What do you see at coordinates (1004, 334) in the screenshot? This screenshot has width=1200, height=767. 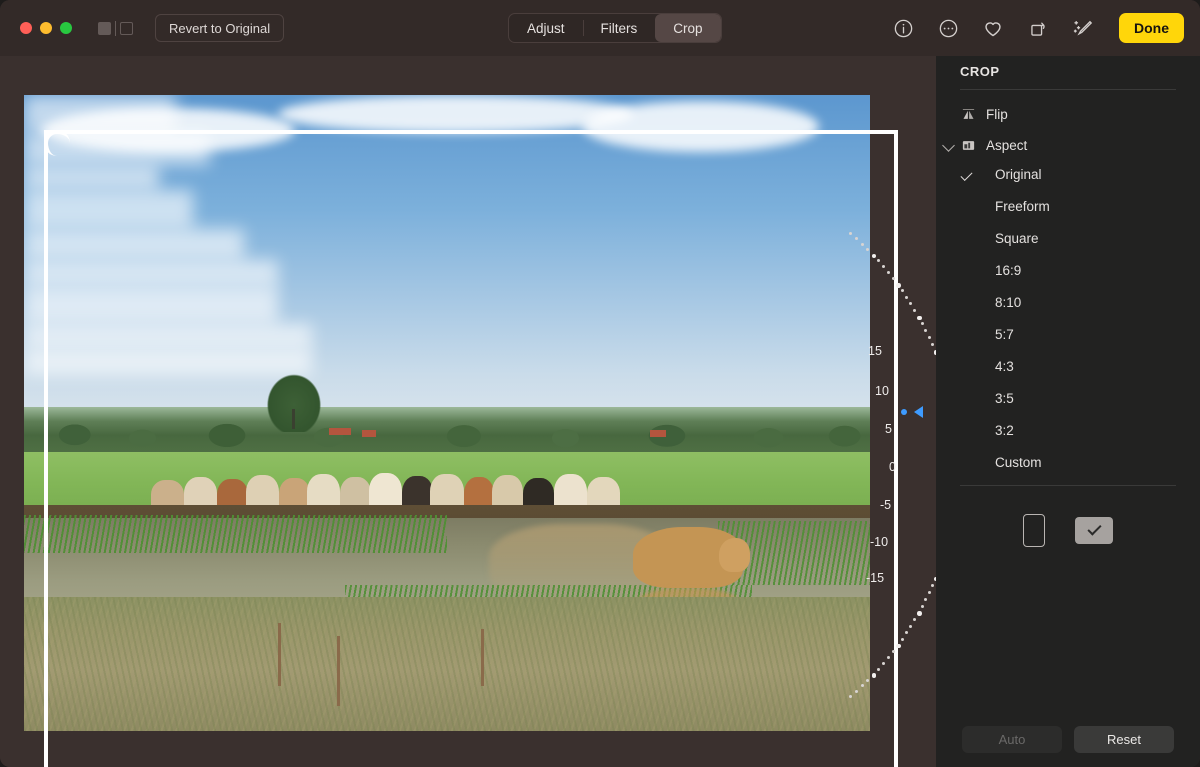 I see `aspect-option-label: 5:7` at bounding box center [1004, 334].